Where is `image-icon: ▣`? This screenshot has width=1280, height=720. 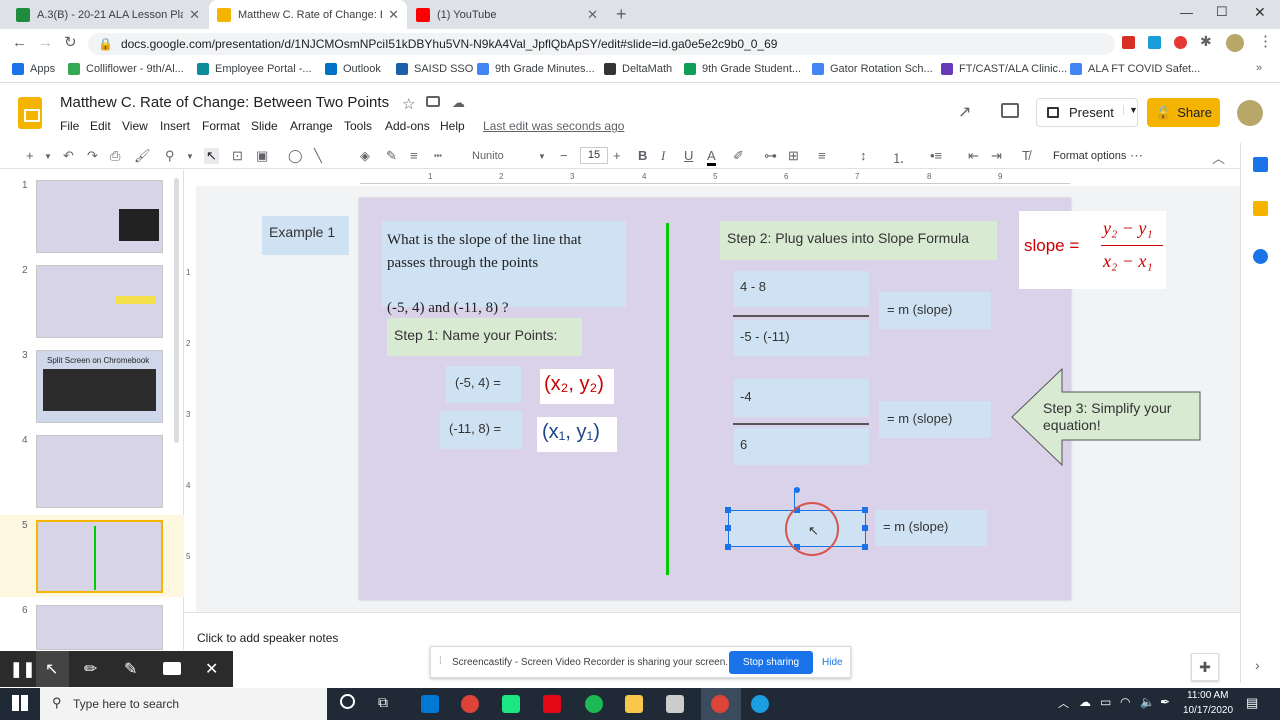 image-icon: ▣ is located at coordinates (262, 156).